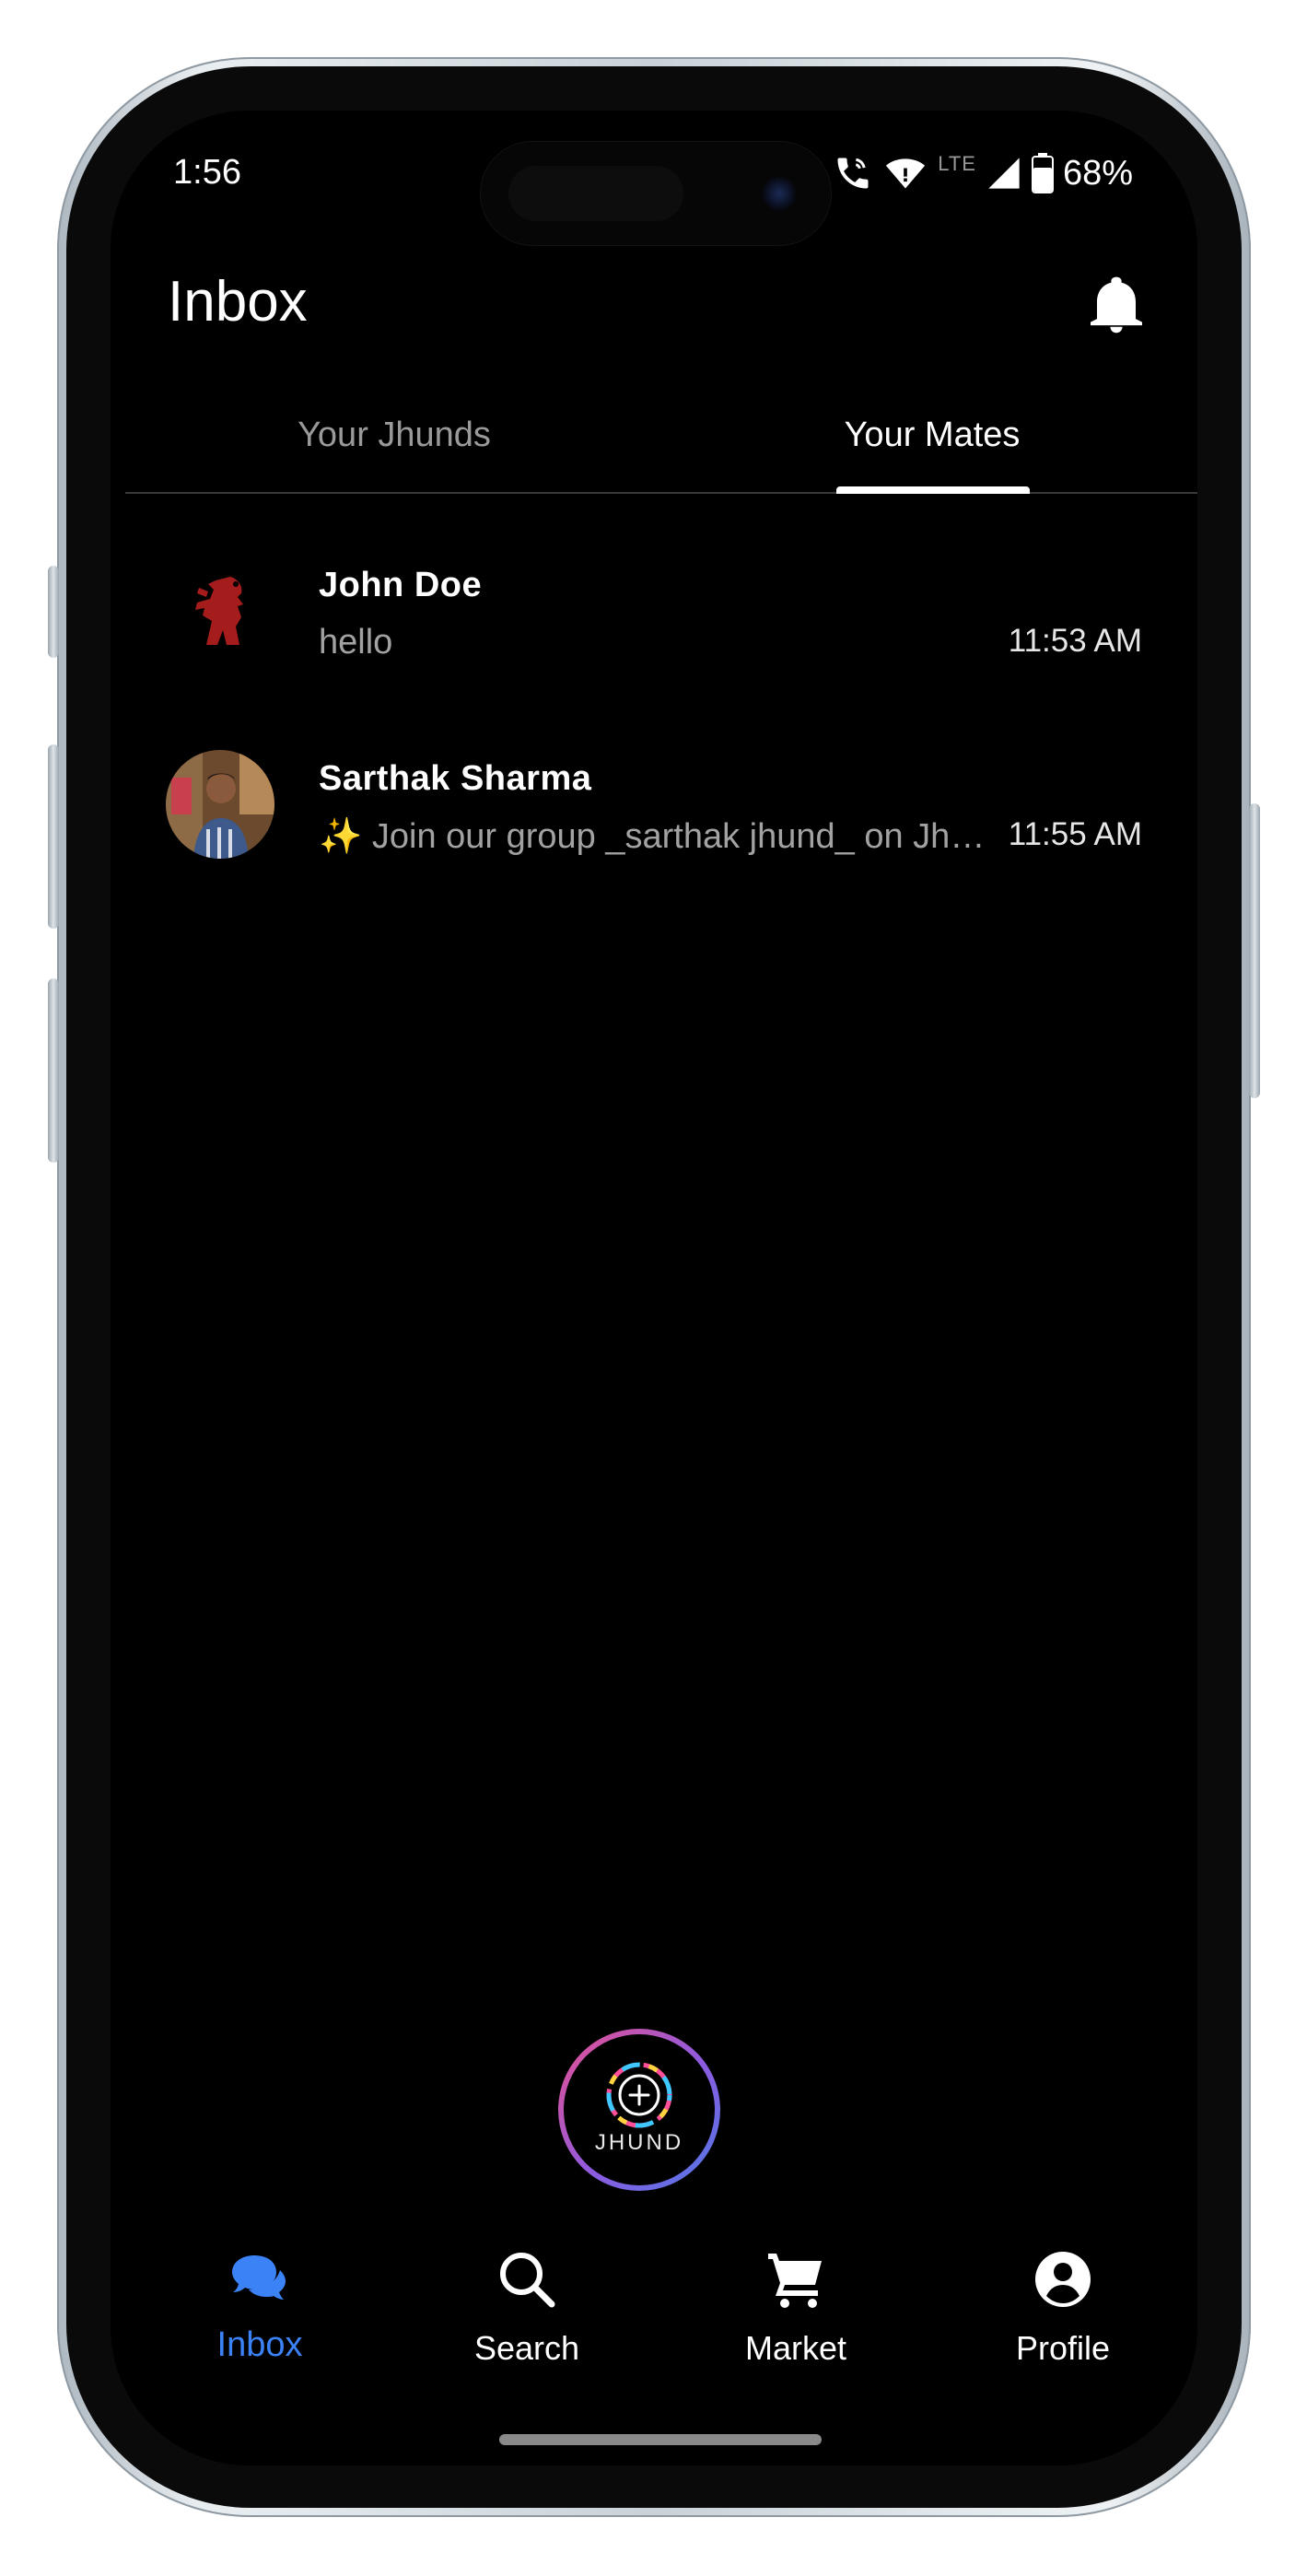 This screenshot has width=1307, height=2576. What do you see at coordinates (1117, 305) in the screenshot?
I see `bell-icon` at bounding box center [1117, 305].